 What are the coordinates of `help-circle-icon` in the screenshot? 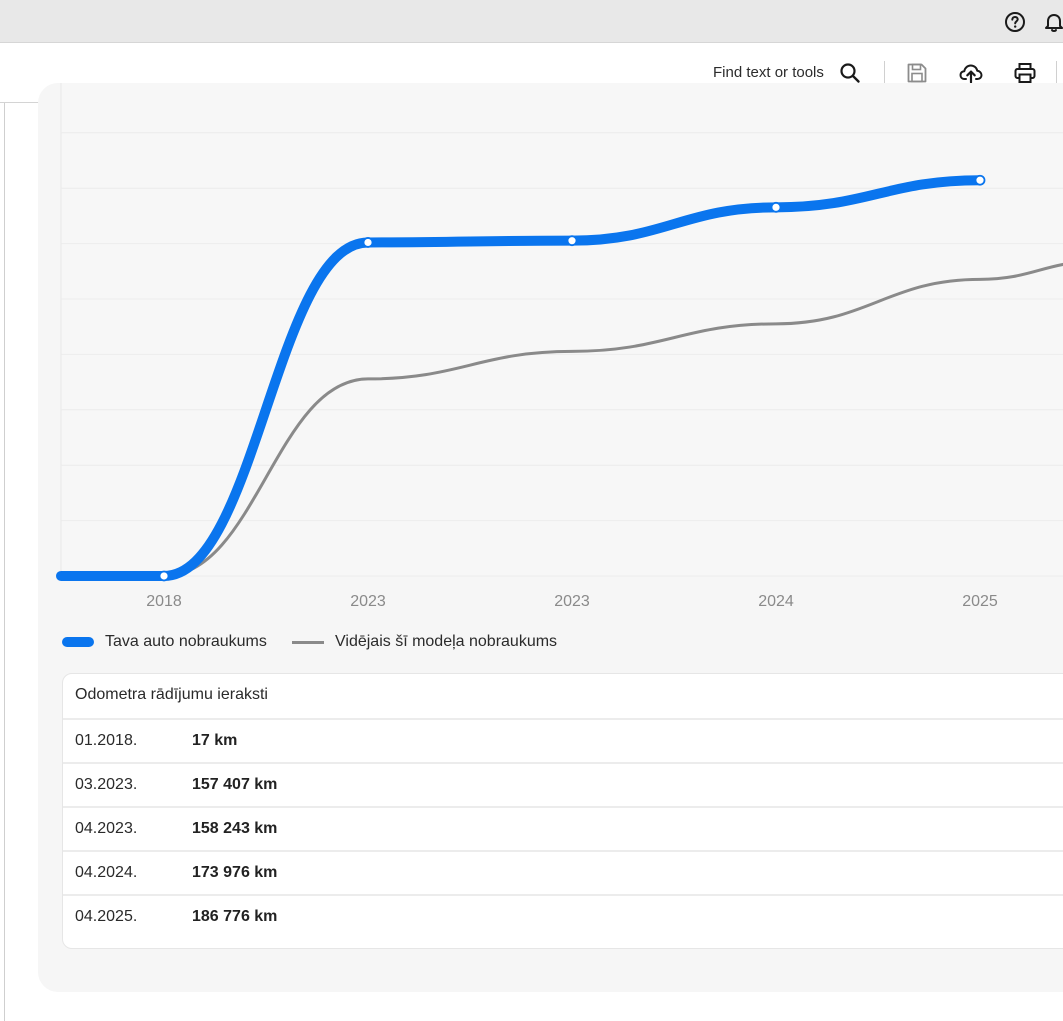 It's located at (1015, 22).